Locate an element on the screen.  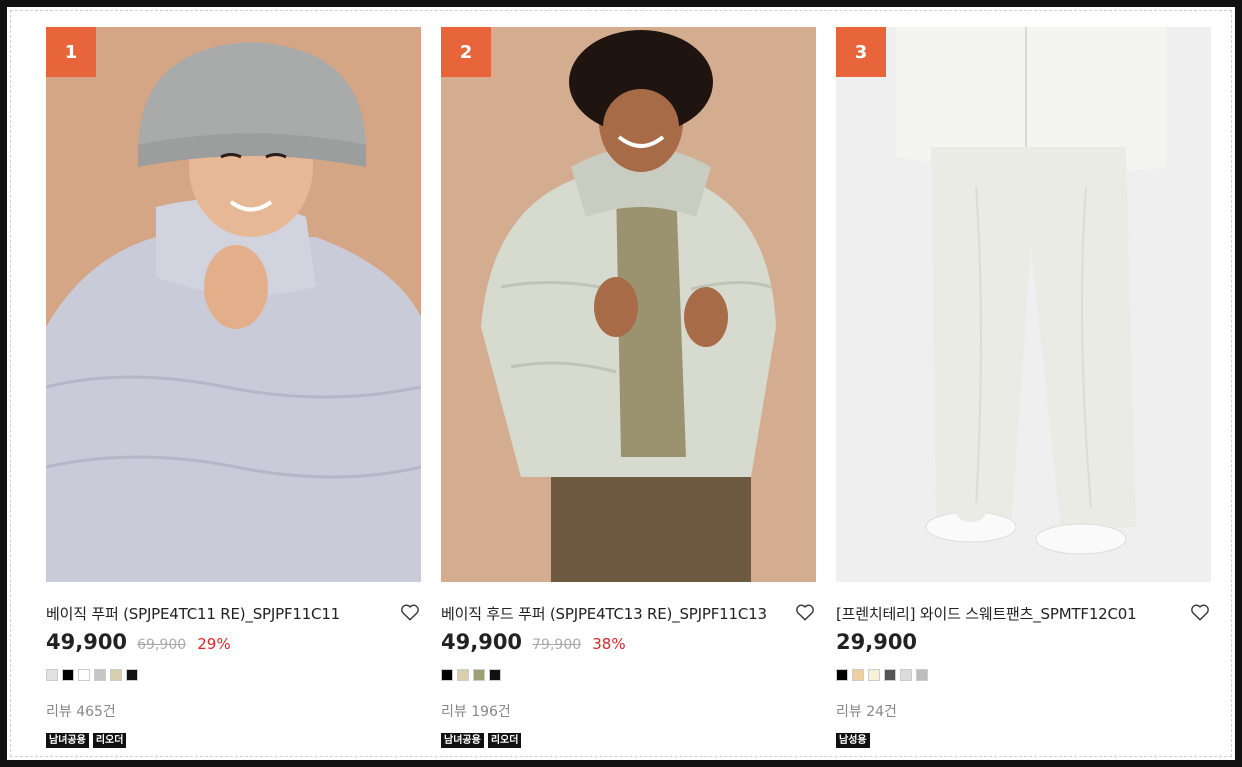
product-name-row: 베이직 후드 푸퍼 (SPJPE4TC13 RE)_SPJPF11C13 is located at coordinates (628, 613).